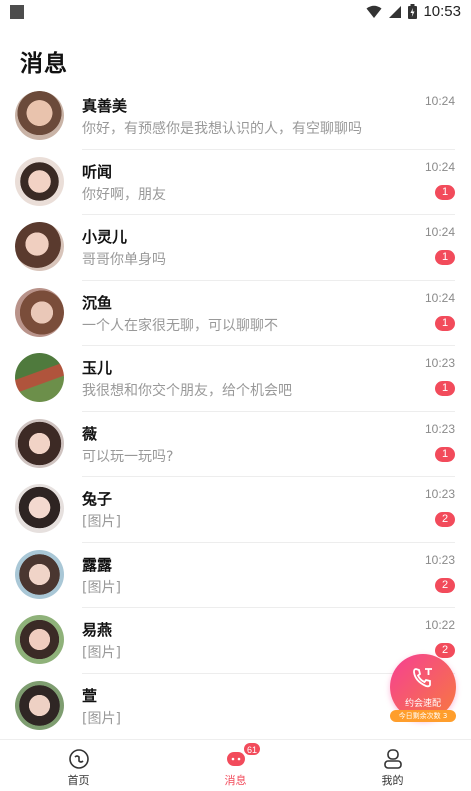 The height and width of the screenshot is (791, 471). What do you see at coordinates (17, 12) in the screenshot?
I see `notification-icon` at bounding box center [17, 12].